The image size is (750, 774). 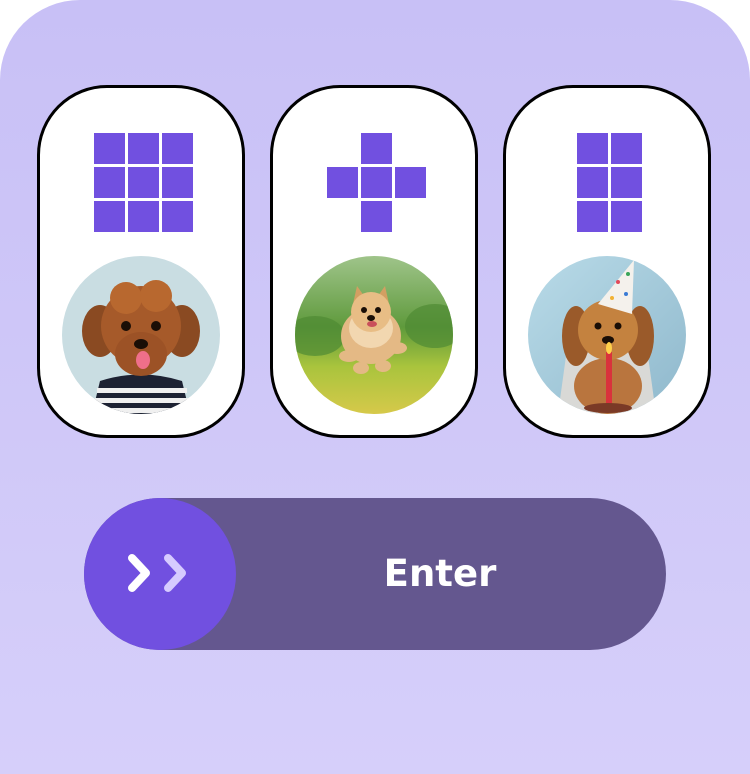 What do you see at coordinates (607, 335) in the screenshot?
I see `dog-with-party-hat-and-candle-photo` at bounding box center [607, 335].